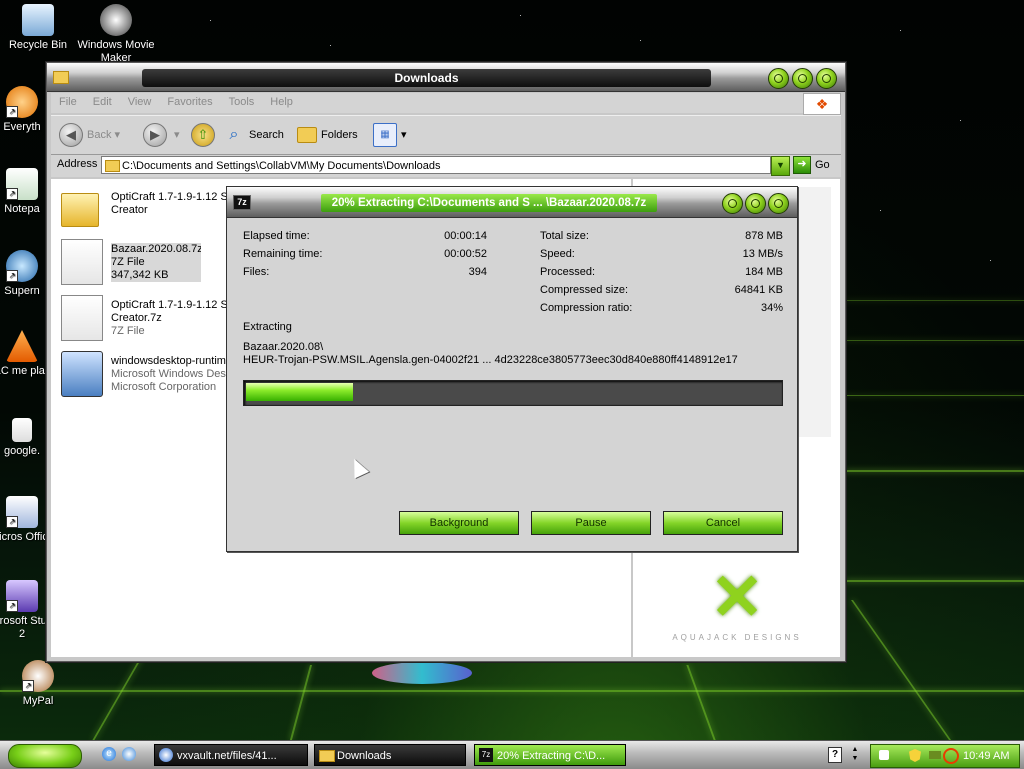  Describe the element at coordinates (234, 135) in the screenshot. I see `search-icon: ⌕` at that location.